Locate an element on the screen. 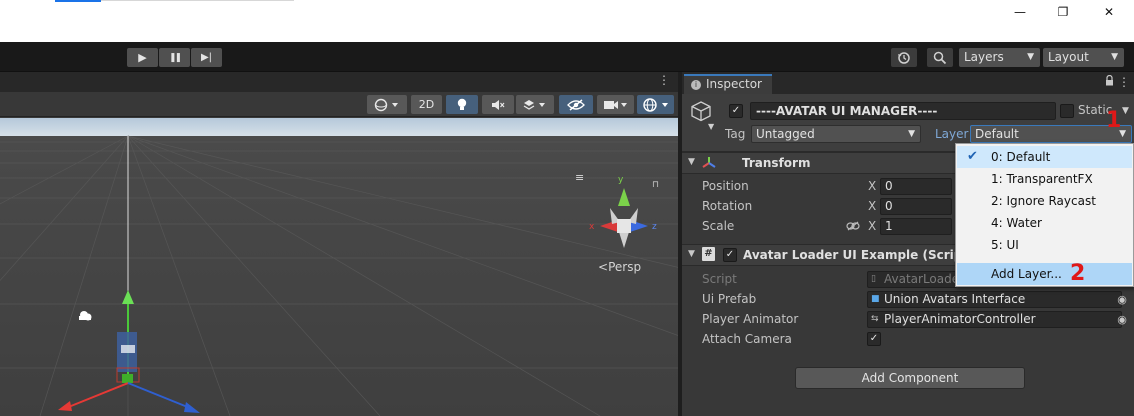  overlay-menu-icon: ≡ is located at coordinates (583, 177).